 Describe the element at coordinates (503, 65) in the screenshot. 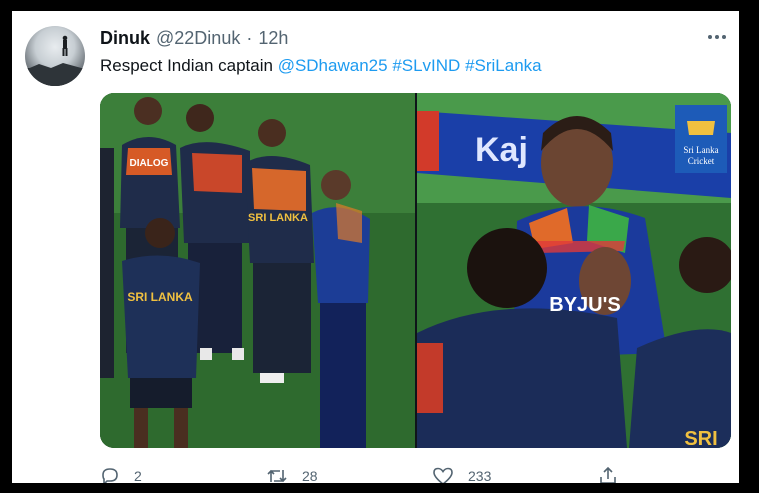

I see `hashtag-link: #SriLanka` at that location.